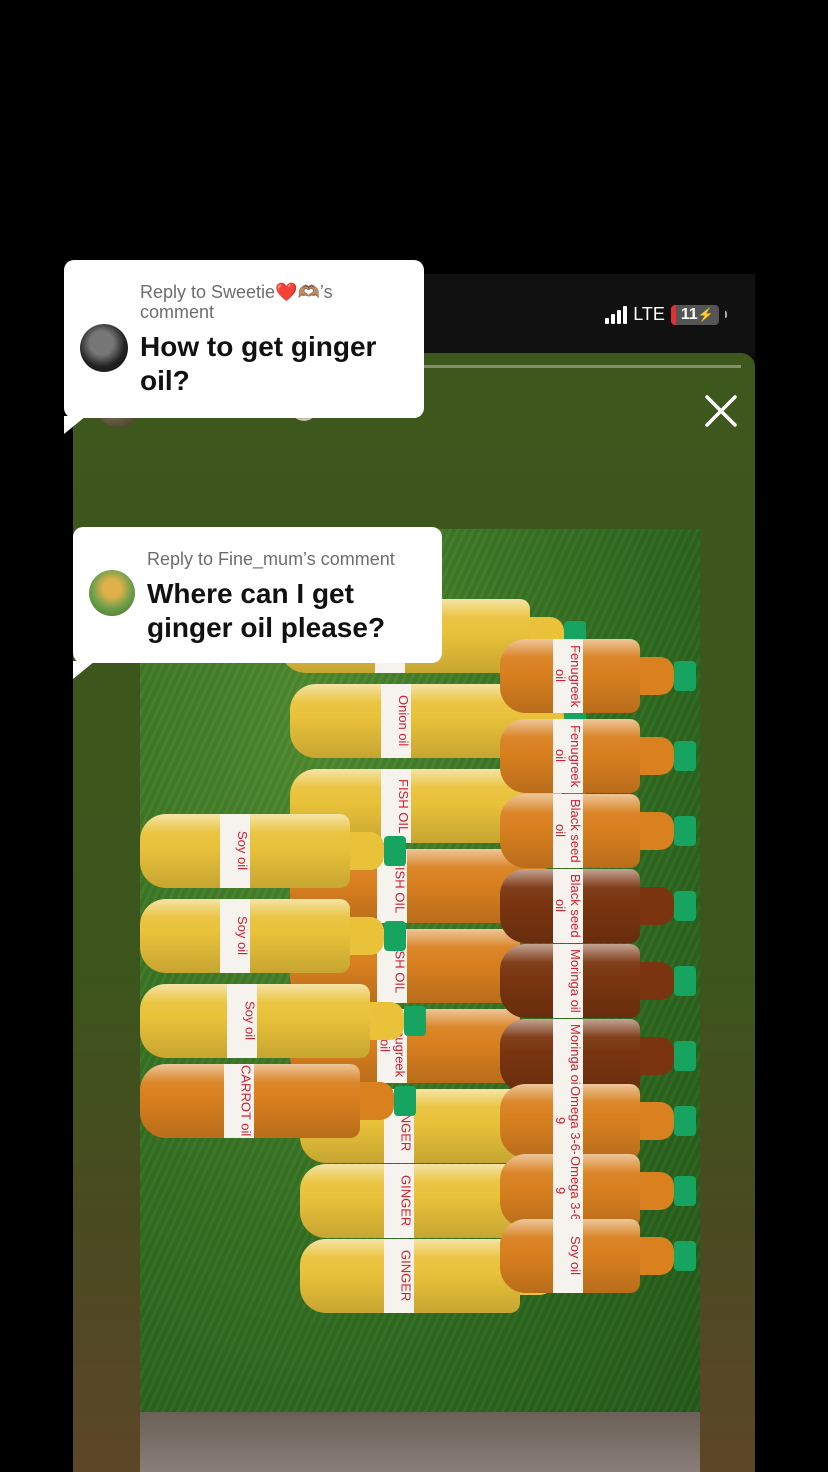 The width and height of the screenshot is (828, 1472). What do you see at coordinates (266, 610) in the screenshot?
I see `reply-comment-text: Where can I get ginger oil please?` at bounding box center [266, 610].